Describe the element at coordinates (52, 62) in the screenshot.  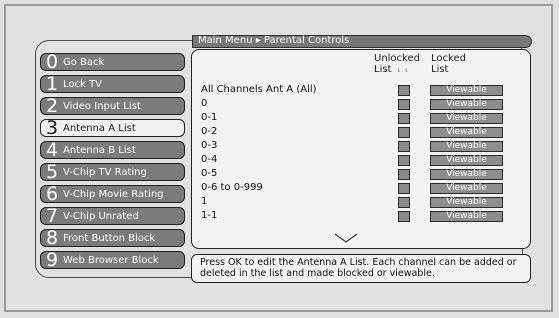
I see `menu-button-number: 0` at that location.